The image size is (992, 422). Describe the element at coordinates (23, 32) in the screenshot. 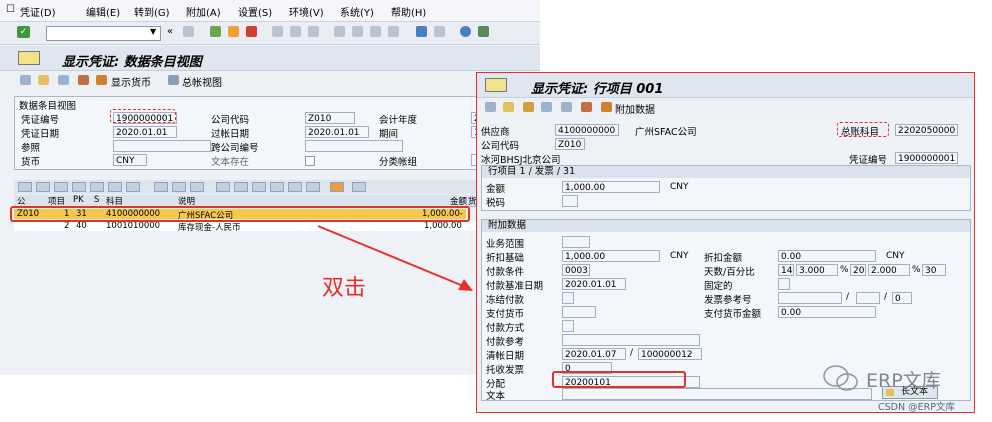

I see `enter-icon: ✓` at that location.